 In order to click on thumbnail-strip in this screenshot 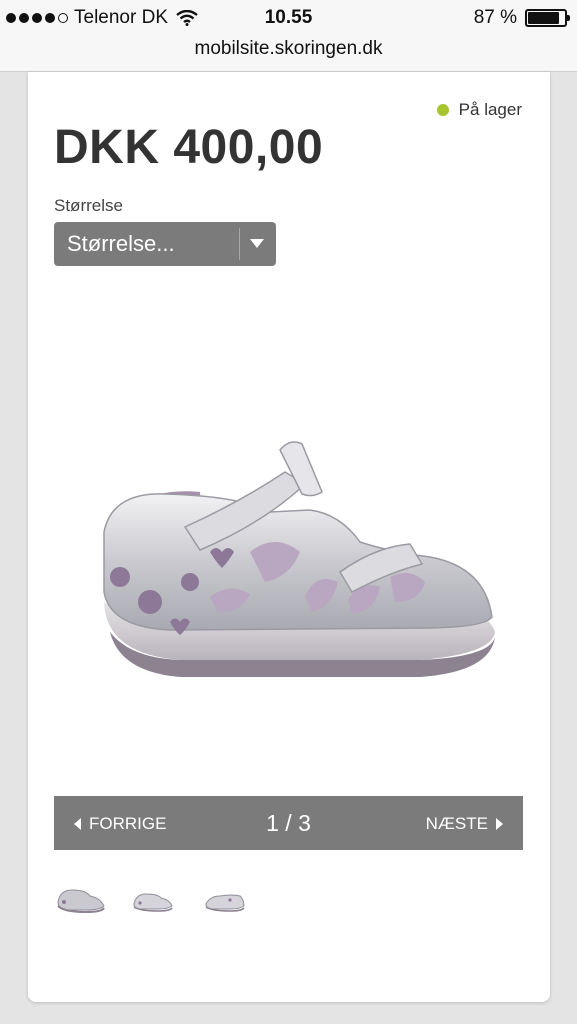, I will do `click(153, 898)`.